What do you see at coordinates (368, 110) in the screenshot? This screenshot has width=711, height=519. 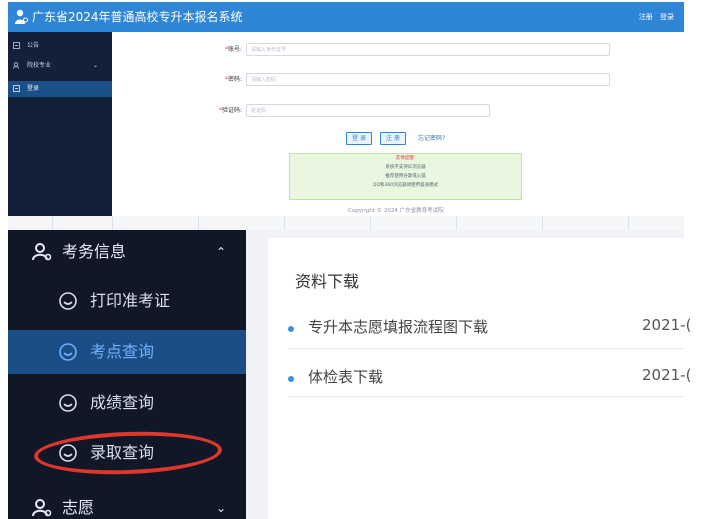 I see `captcha-input: 验证码` at bounding box center [368, 110].